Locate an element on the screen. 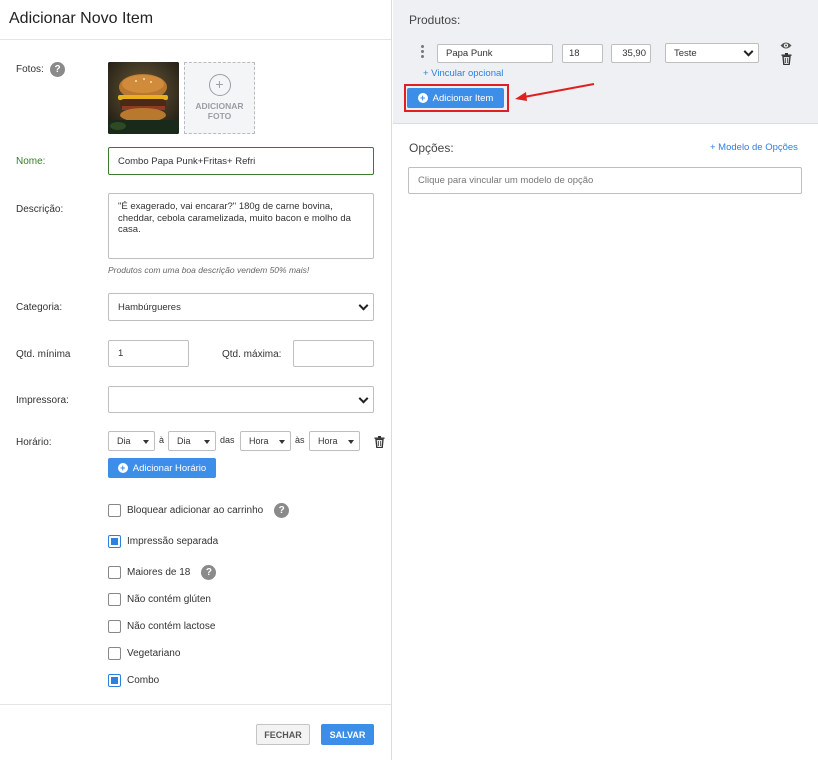 The width and height of the screenshot is (818, 760). product-qty-input: 18 is located at coordinates (582, 53).